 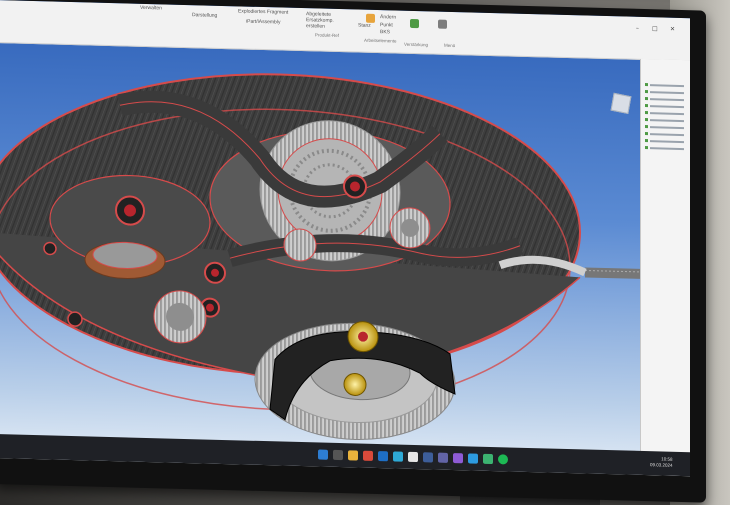 What do you see at coordinates (368, 455) in the screenshot?
I see `browser-icon` at bounding box center [368, 455].